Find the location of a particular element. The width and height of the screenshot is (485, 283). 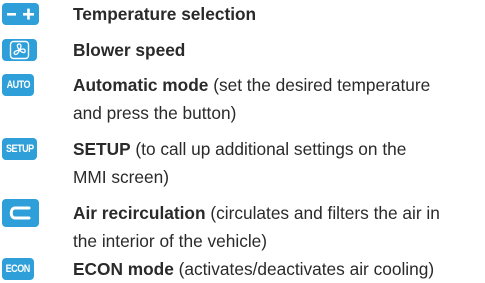

setup-icon-label: SETUP is located at coordinates (19, 148).